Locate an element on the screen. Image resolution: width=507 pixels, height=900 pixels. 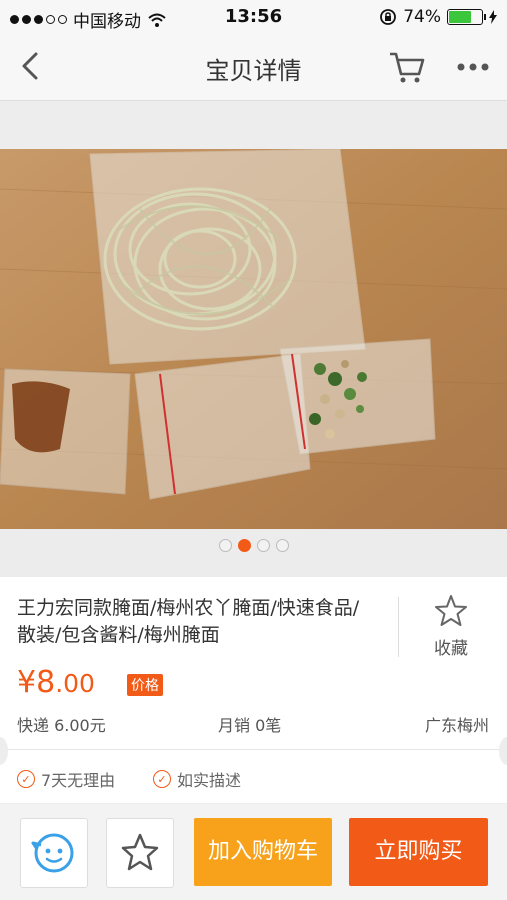
page-title: 宝贝详情 is located at coordinates (253, 71).